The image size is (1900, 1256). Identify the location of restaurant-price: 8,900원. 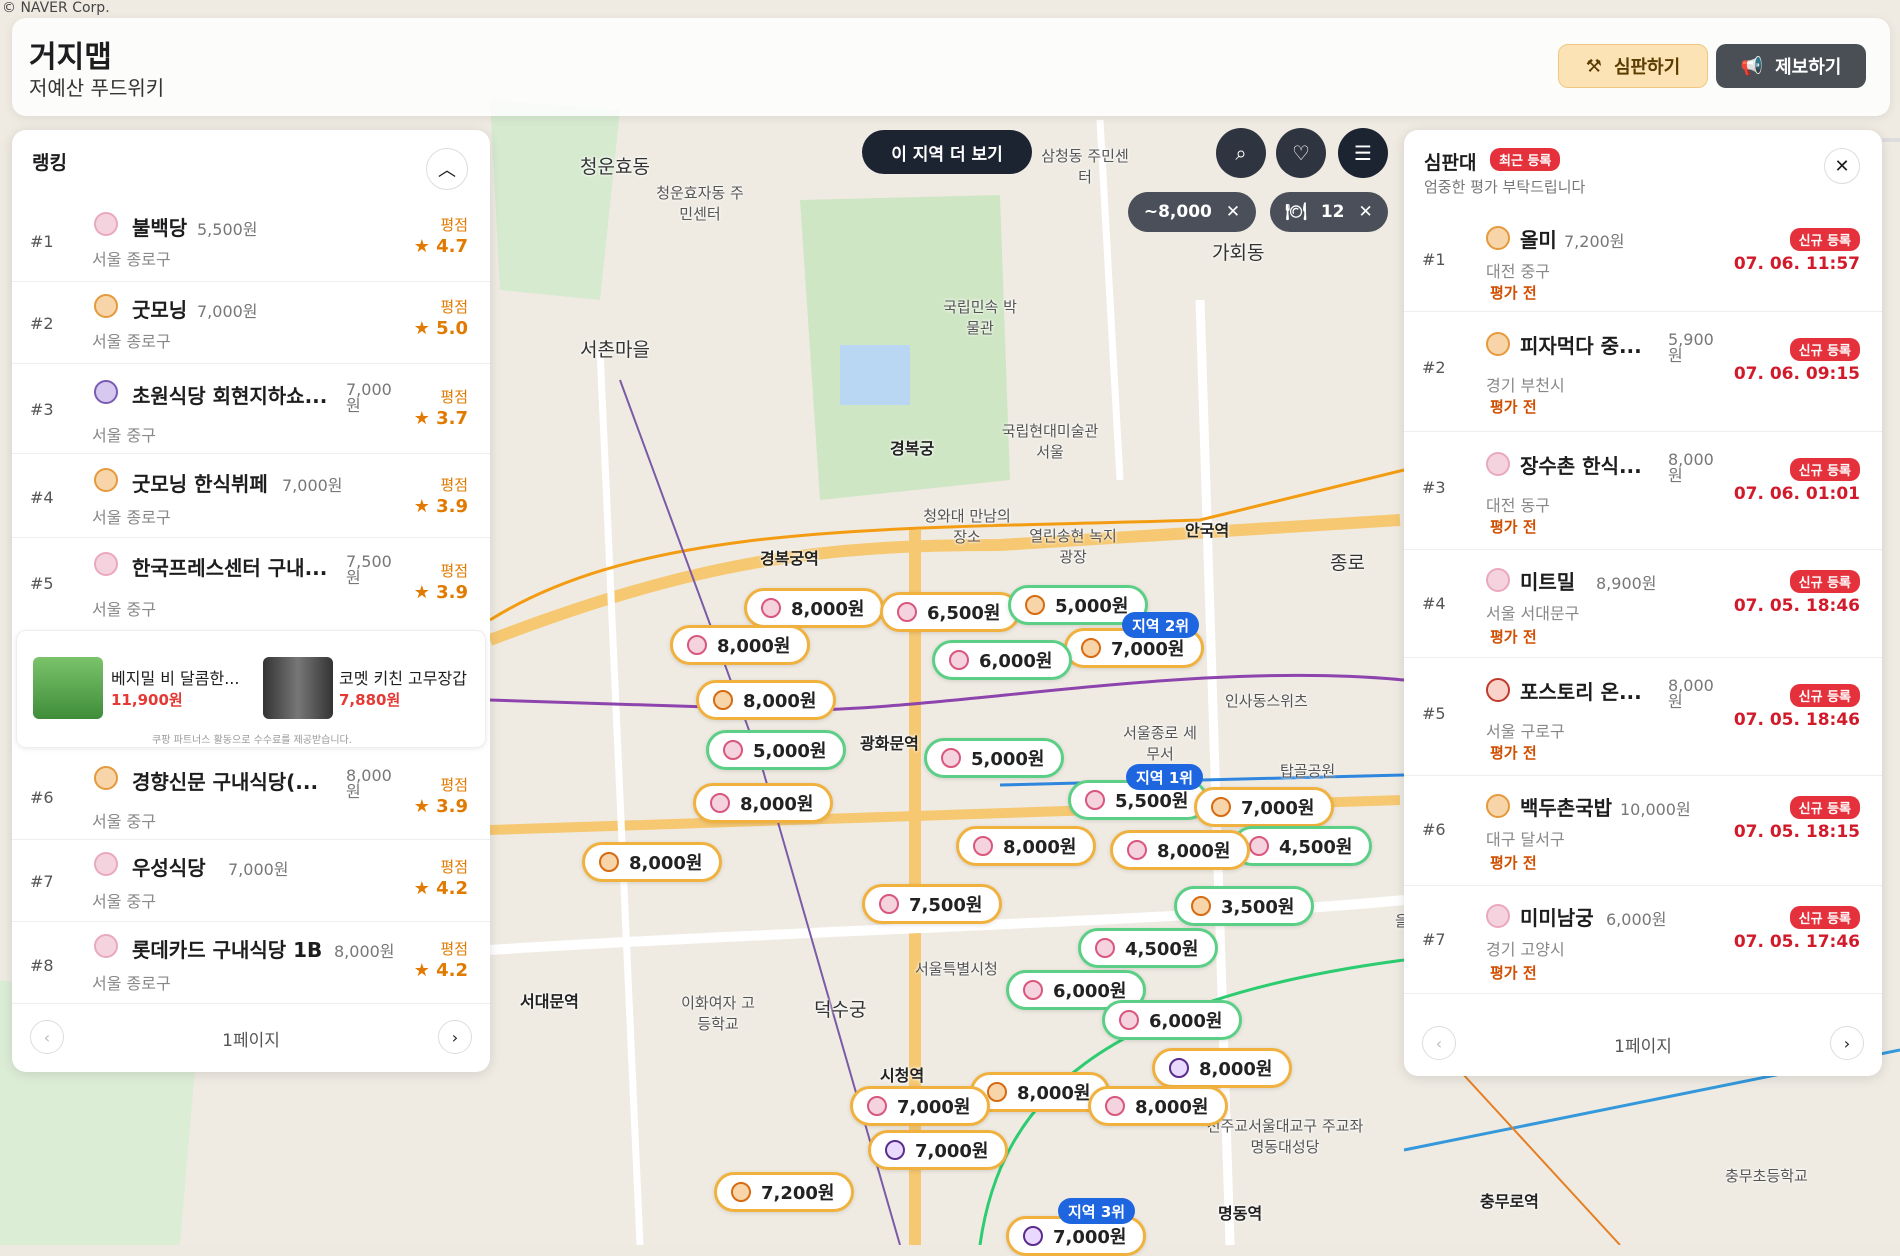
(1626, 583).